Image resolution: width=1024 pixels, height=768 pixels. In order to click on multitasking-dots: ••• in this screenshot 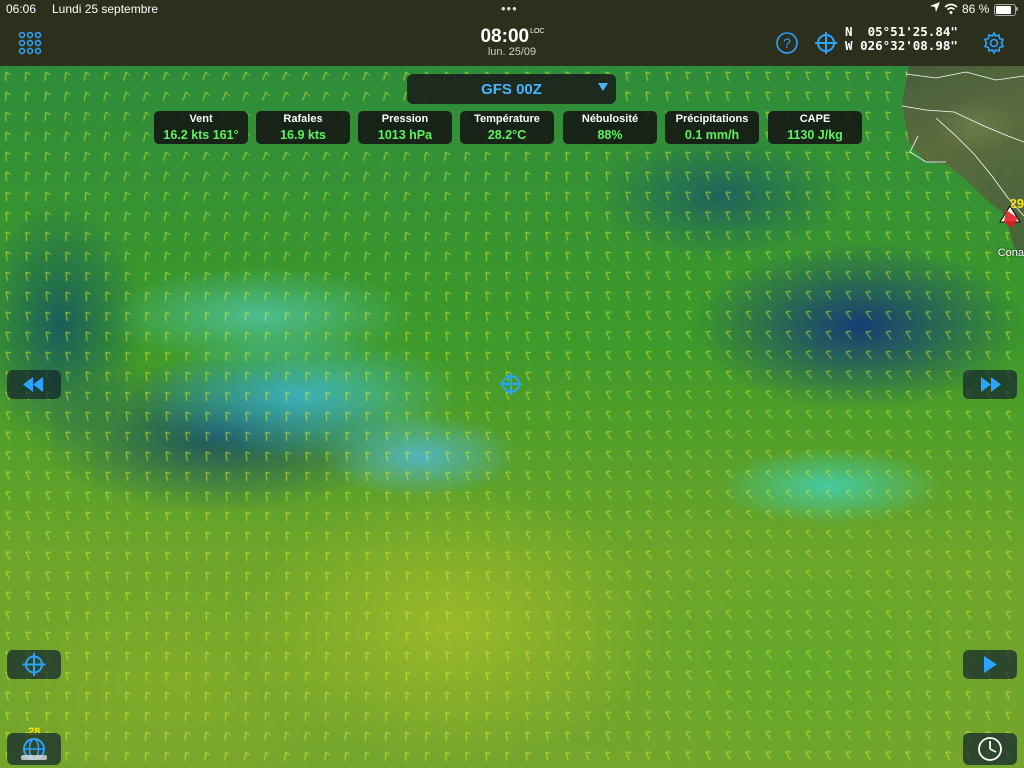, I will do `click(509, 8)`.